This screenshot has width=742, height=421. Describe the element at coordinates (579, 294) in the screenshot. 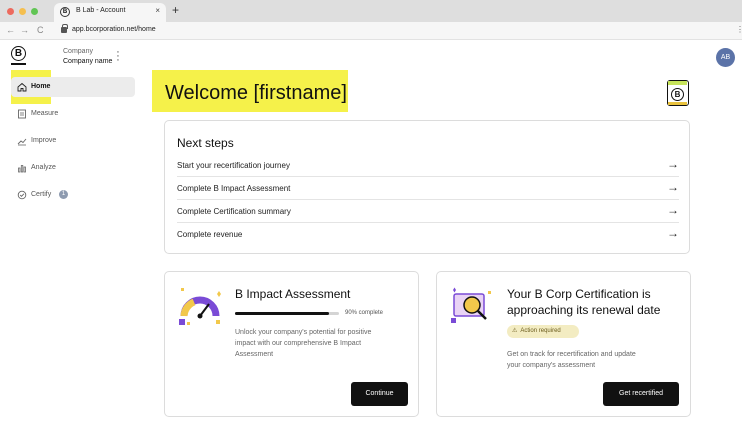

I see `title-line: Your B Corp Certification is` at that location.